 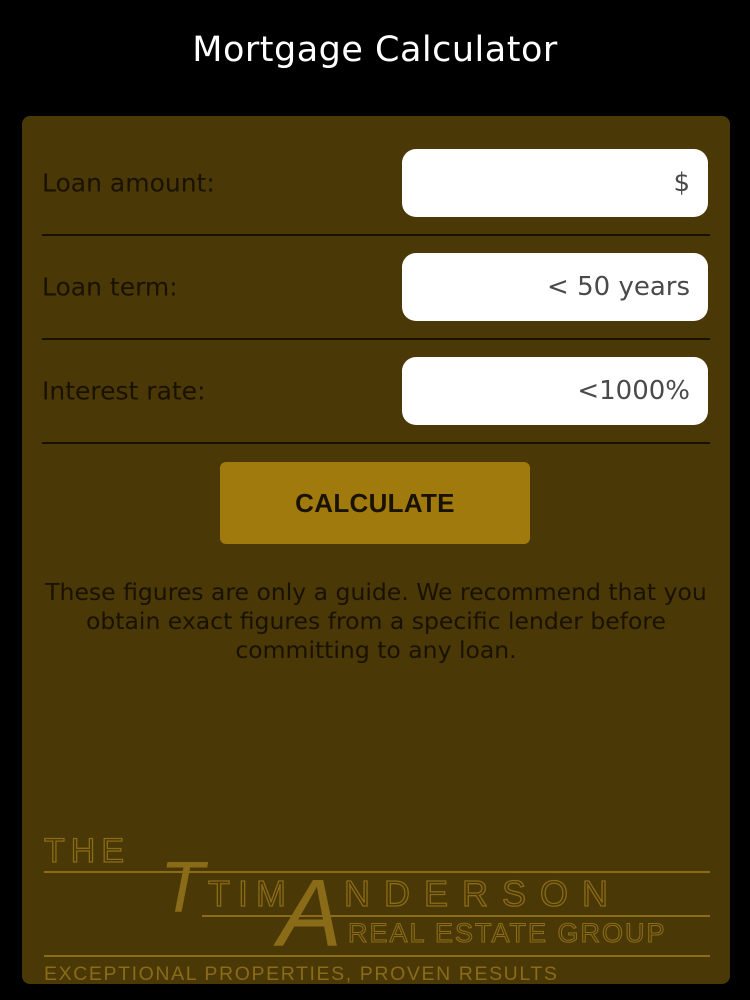 What do you see at coordinates (124, 391) in the screenshot?
I see `interest-rate-label: Interest rate:` at bounding box center [124, 391].